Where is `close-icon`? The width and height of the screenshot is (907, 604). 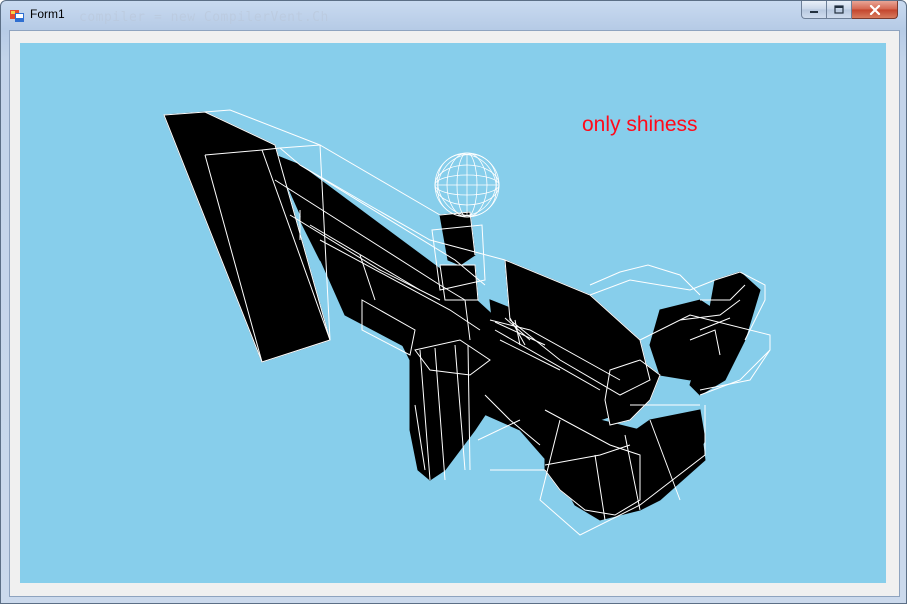
close-icon is located at coordinates (874, 9).